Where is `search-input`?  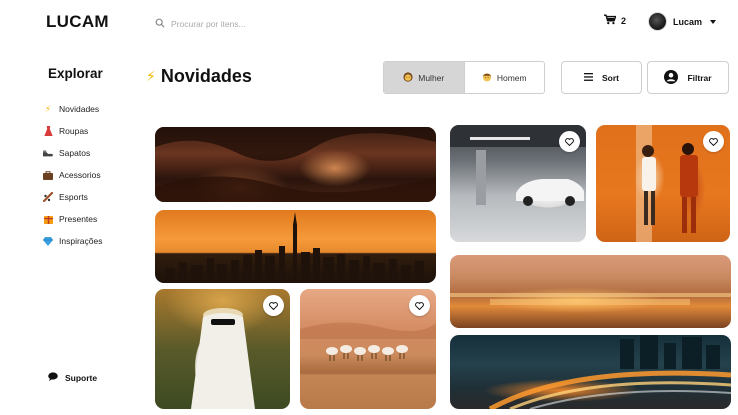
search-input is located at coordinates (251, 24).